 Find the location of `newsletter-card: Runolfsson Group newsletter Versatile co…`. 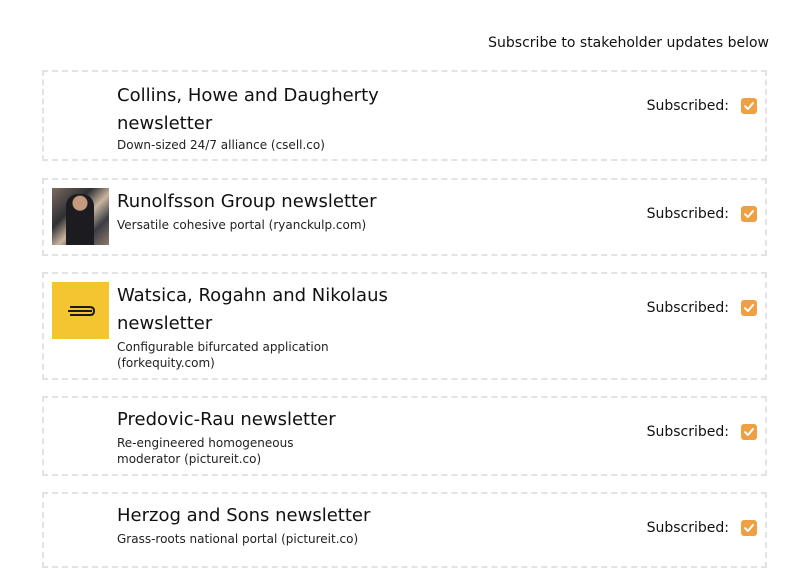

newsletter-card: Runolfsson Group newsletter Versatile co… is located at coordinates (404, 217).